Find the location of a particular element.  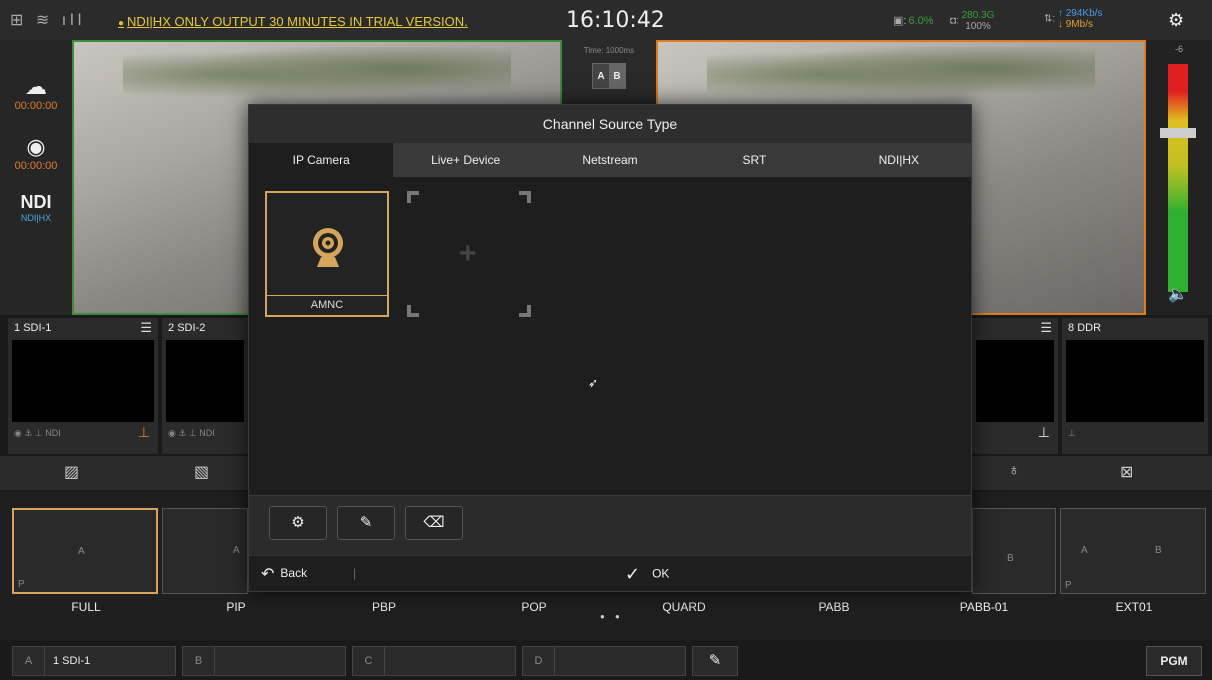

check-icon: ✓ is located at coordinates (633, 574).